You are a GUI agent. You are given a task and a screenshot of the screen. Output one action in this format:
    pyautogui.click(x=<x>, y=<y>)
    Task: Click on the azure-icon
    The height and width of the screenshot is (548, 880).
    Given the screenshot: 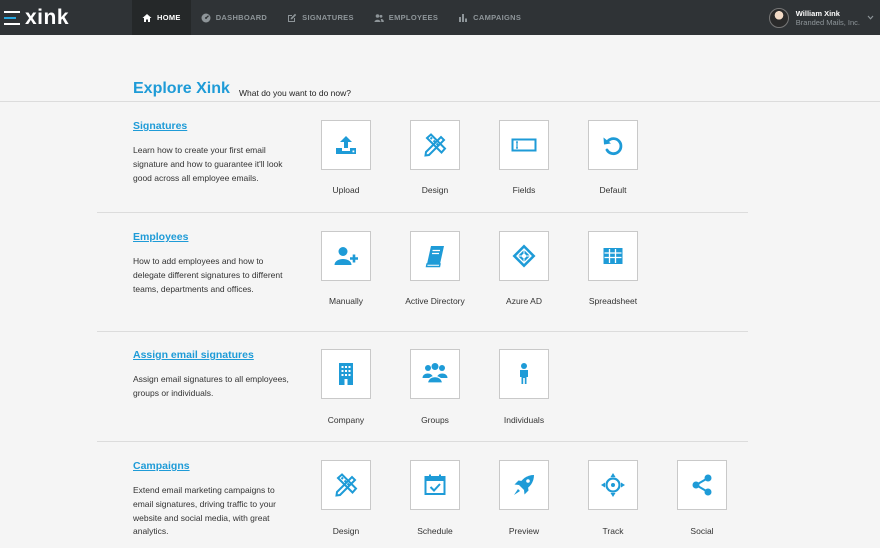 What is the action you would take?
    pyautogui.click(x=524, y=256)
    